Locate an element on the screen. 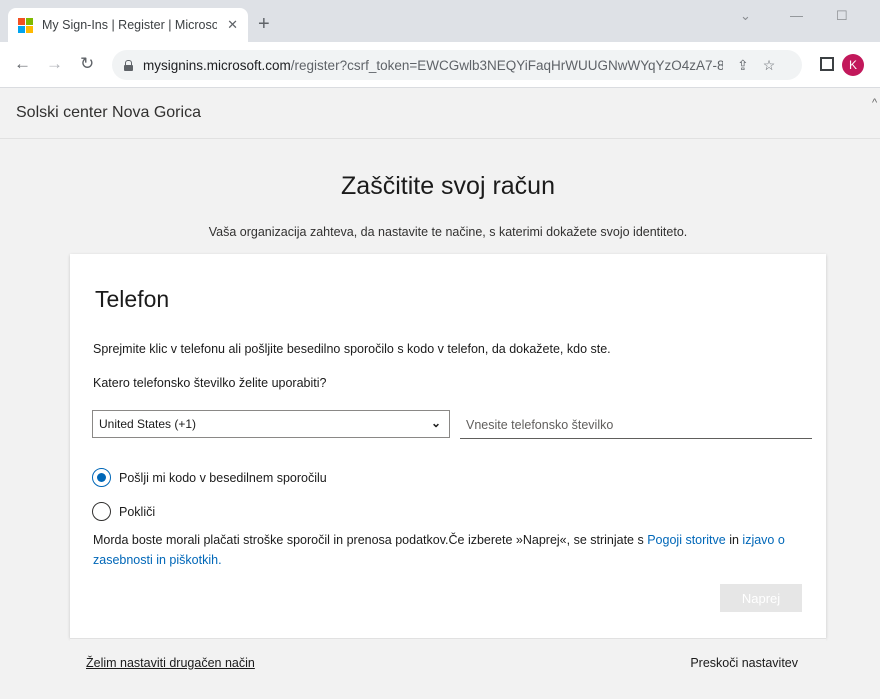  side-panel-icon is located at coordinates (827, 64).